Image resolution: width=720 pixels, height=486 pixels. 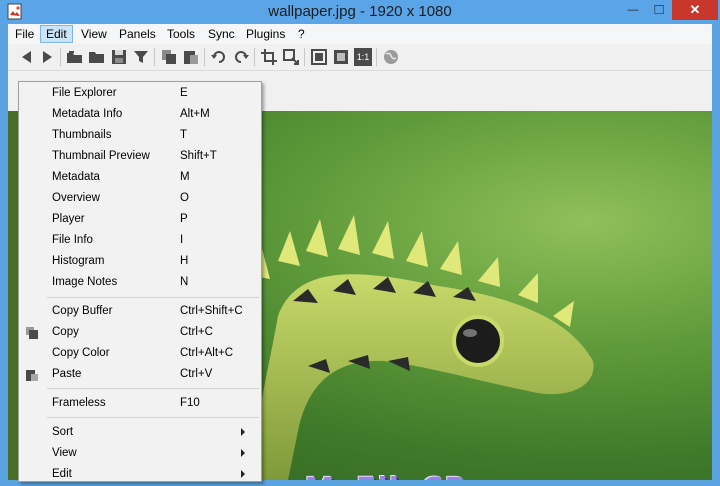 What do you see at coordinates (56, 34) in the screenshot?
I see `menu-edit: Edit` at bounding box center [56, 34].